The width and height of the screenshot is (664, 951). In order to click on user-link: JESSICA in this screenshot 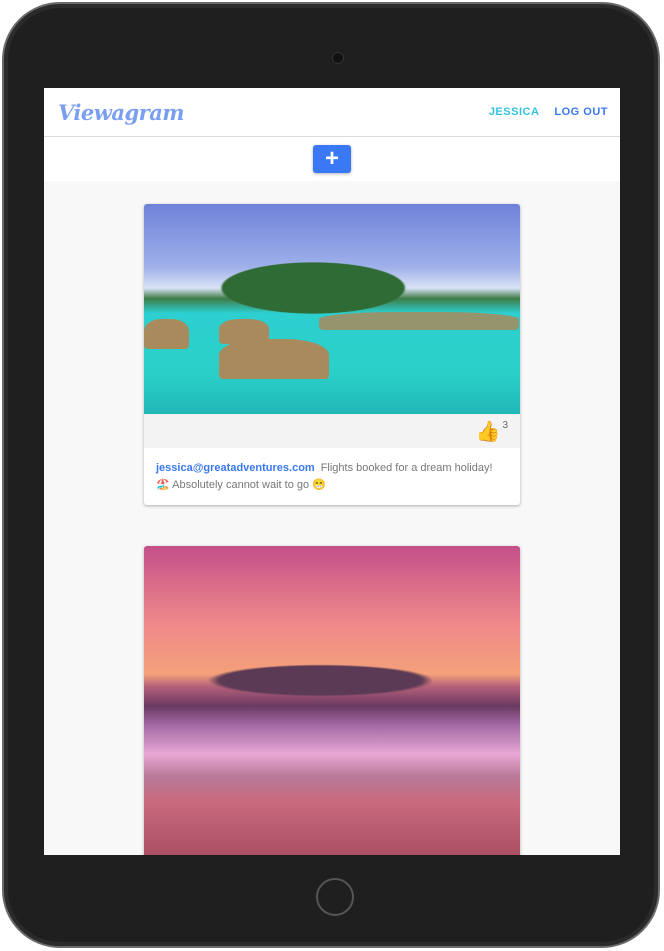, I will do `click(514, 112)`.